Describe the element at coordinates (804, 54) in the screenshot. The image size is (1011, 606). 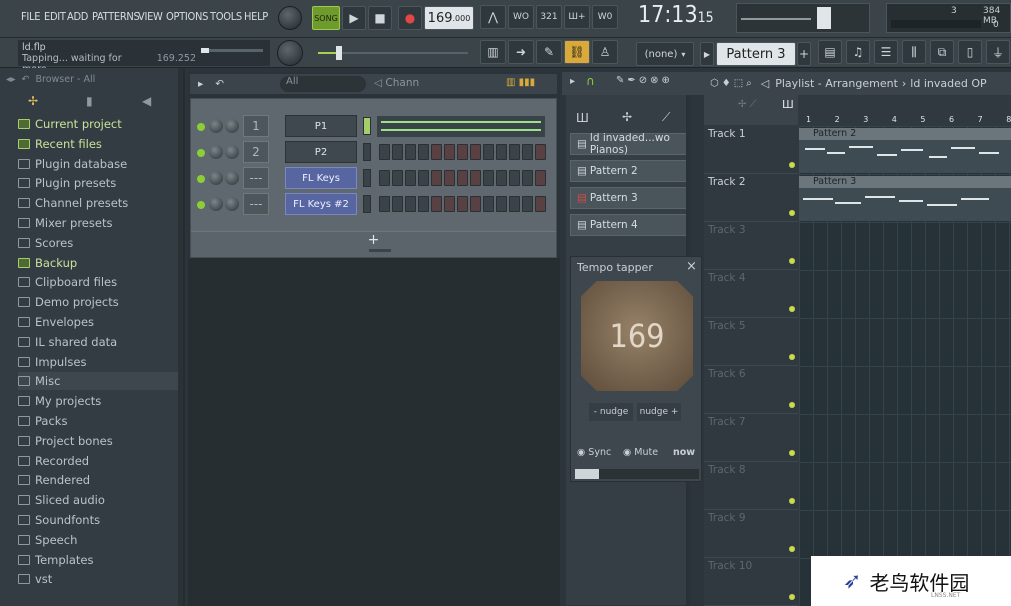
I see `pattern-add-button: +` at that location.